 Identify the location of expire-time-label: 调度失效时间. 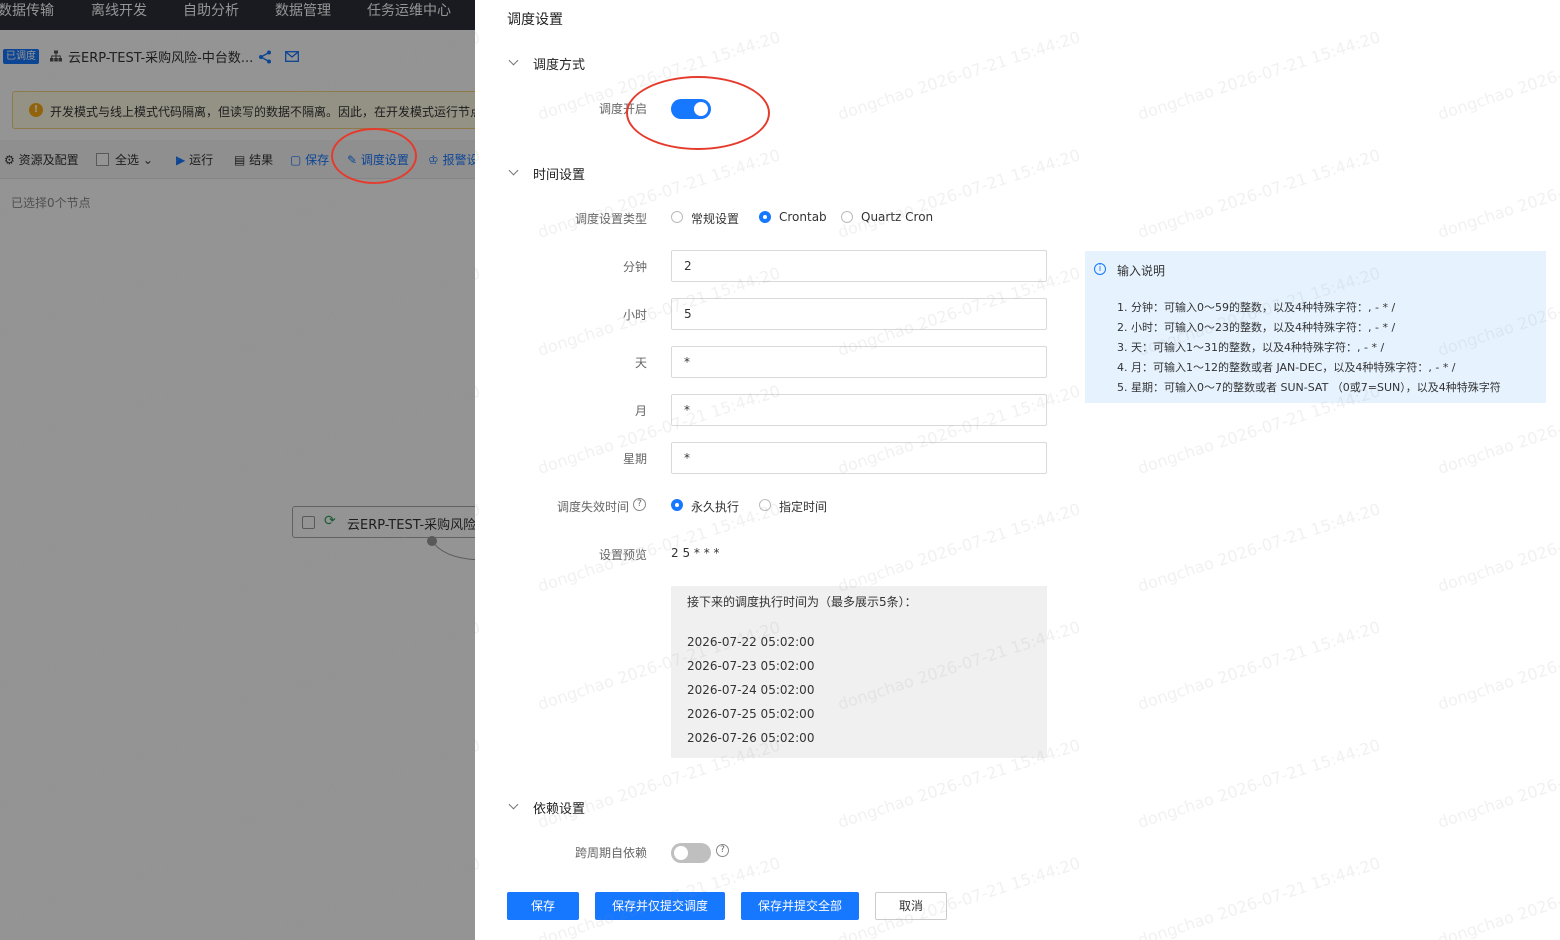
(592, 507).